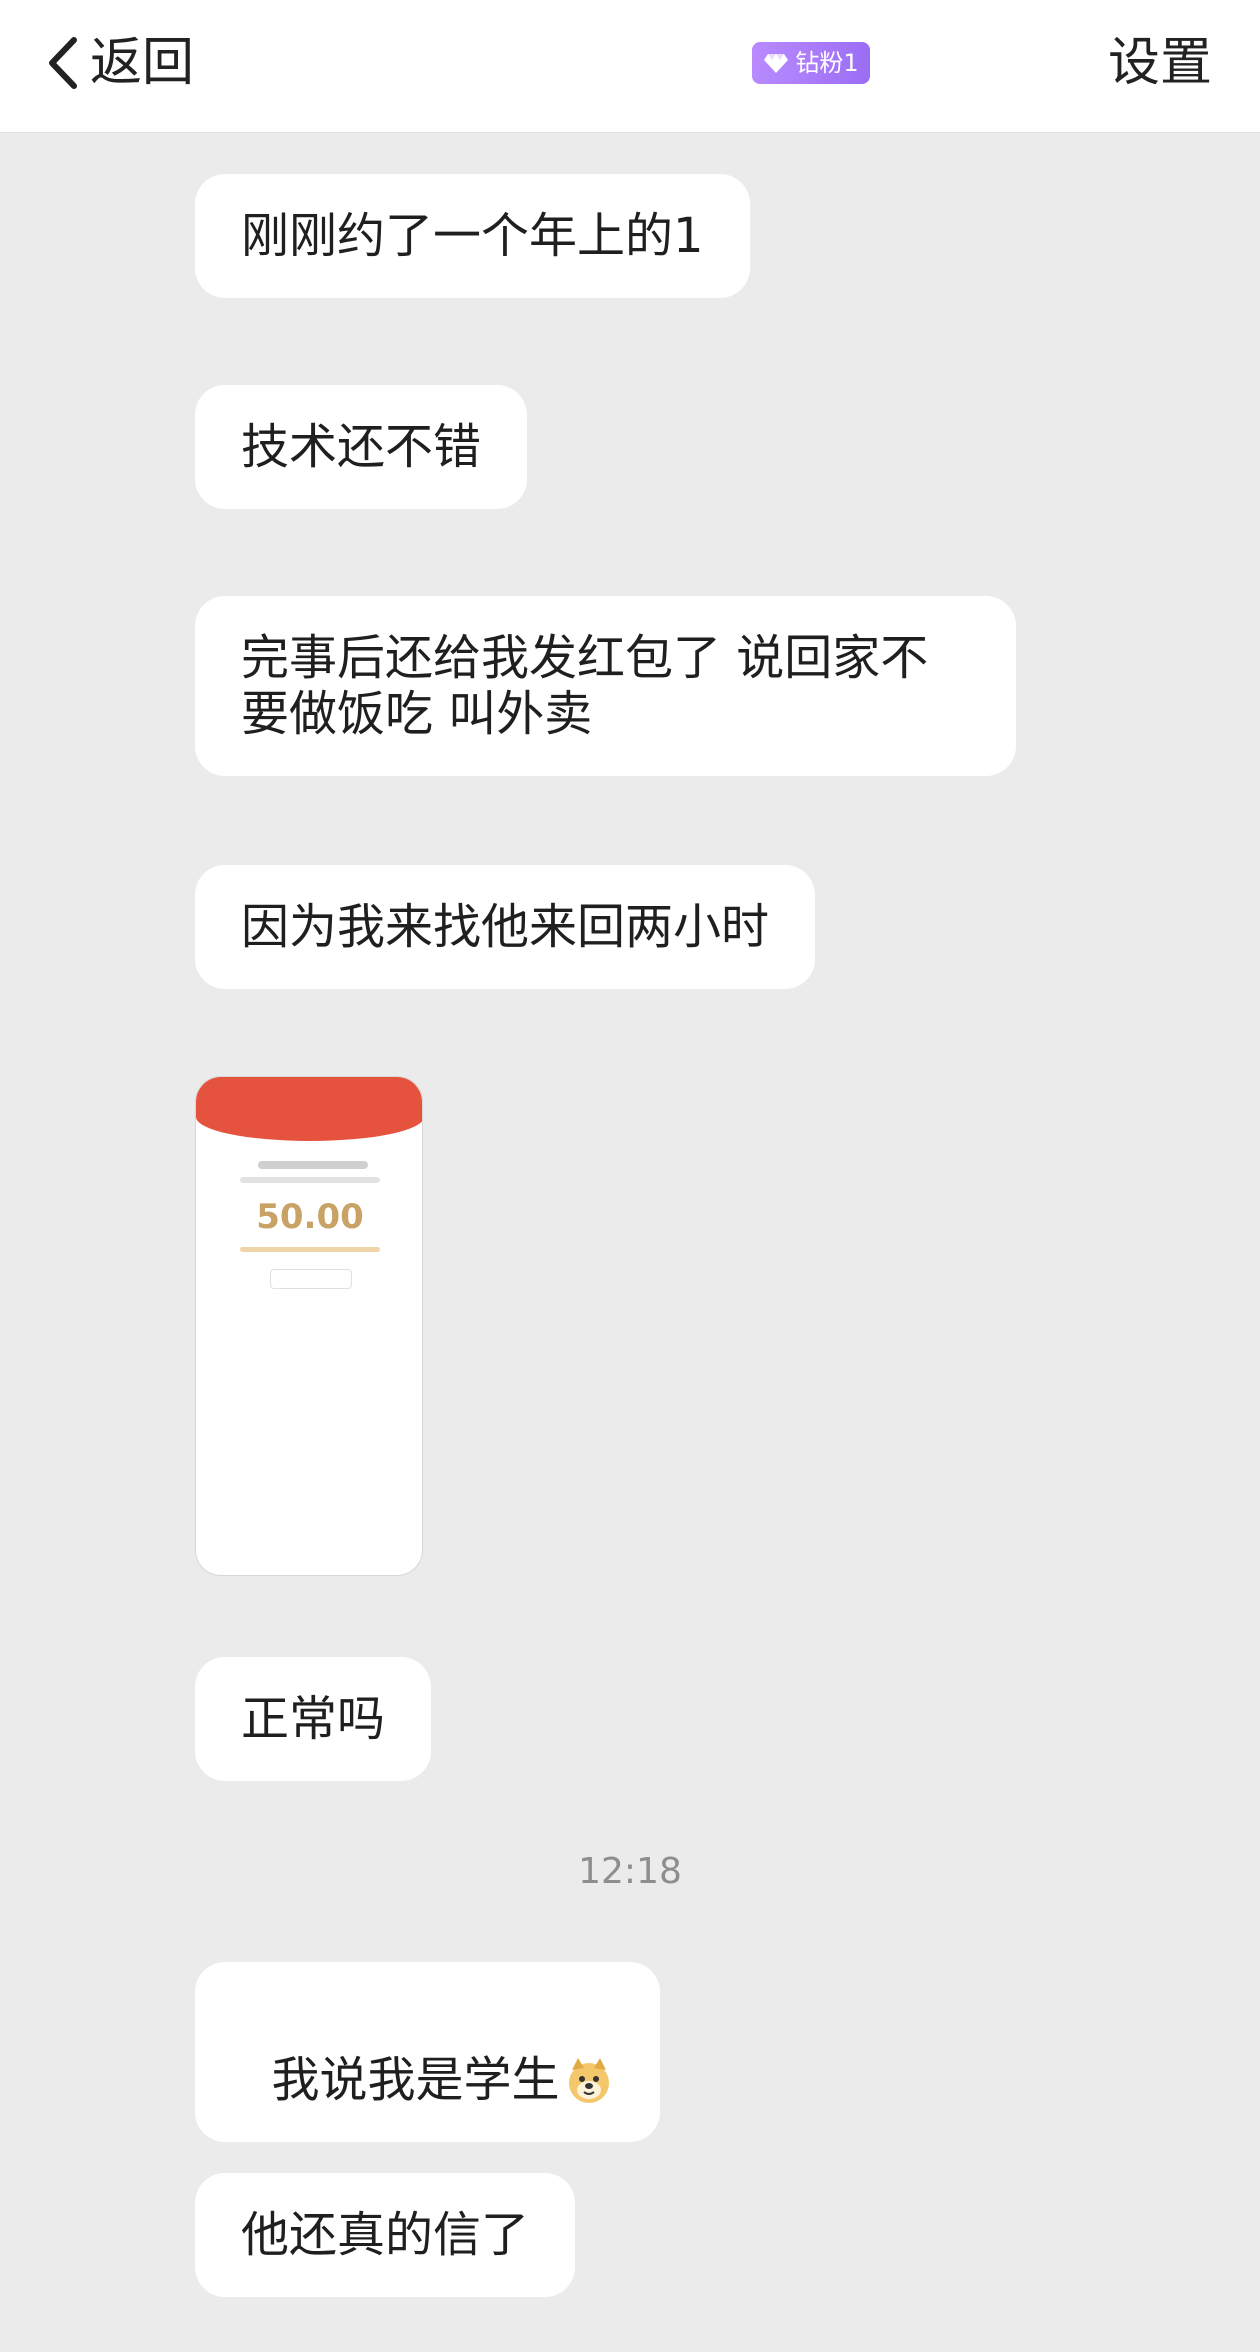  I want to click on fan-badge: 钻粉1, so click(811, 63).